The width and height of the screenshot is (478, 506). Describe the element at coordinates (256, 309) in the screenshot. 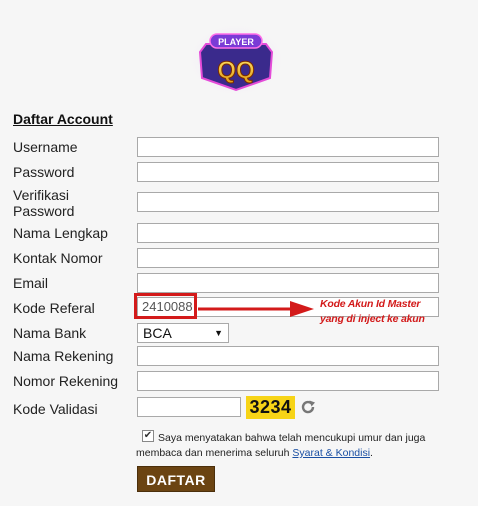

I see `annotation-arrow-icon` at that location.